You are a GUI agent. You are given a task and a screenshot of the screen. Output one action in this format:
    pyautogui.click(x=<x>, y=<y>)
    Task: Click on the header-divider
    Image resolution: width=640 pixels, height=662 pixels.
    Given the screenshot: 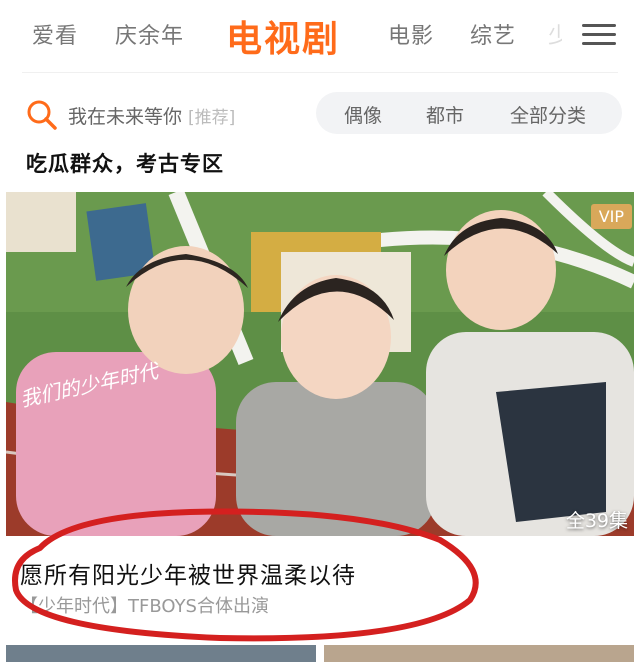 What is the action you would take?
    pyautogui.click(x=320, y=72)
    